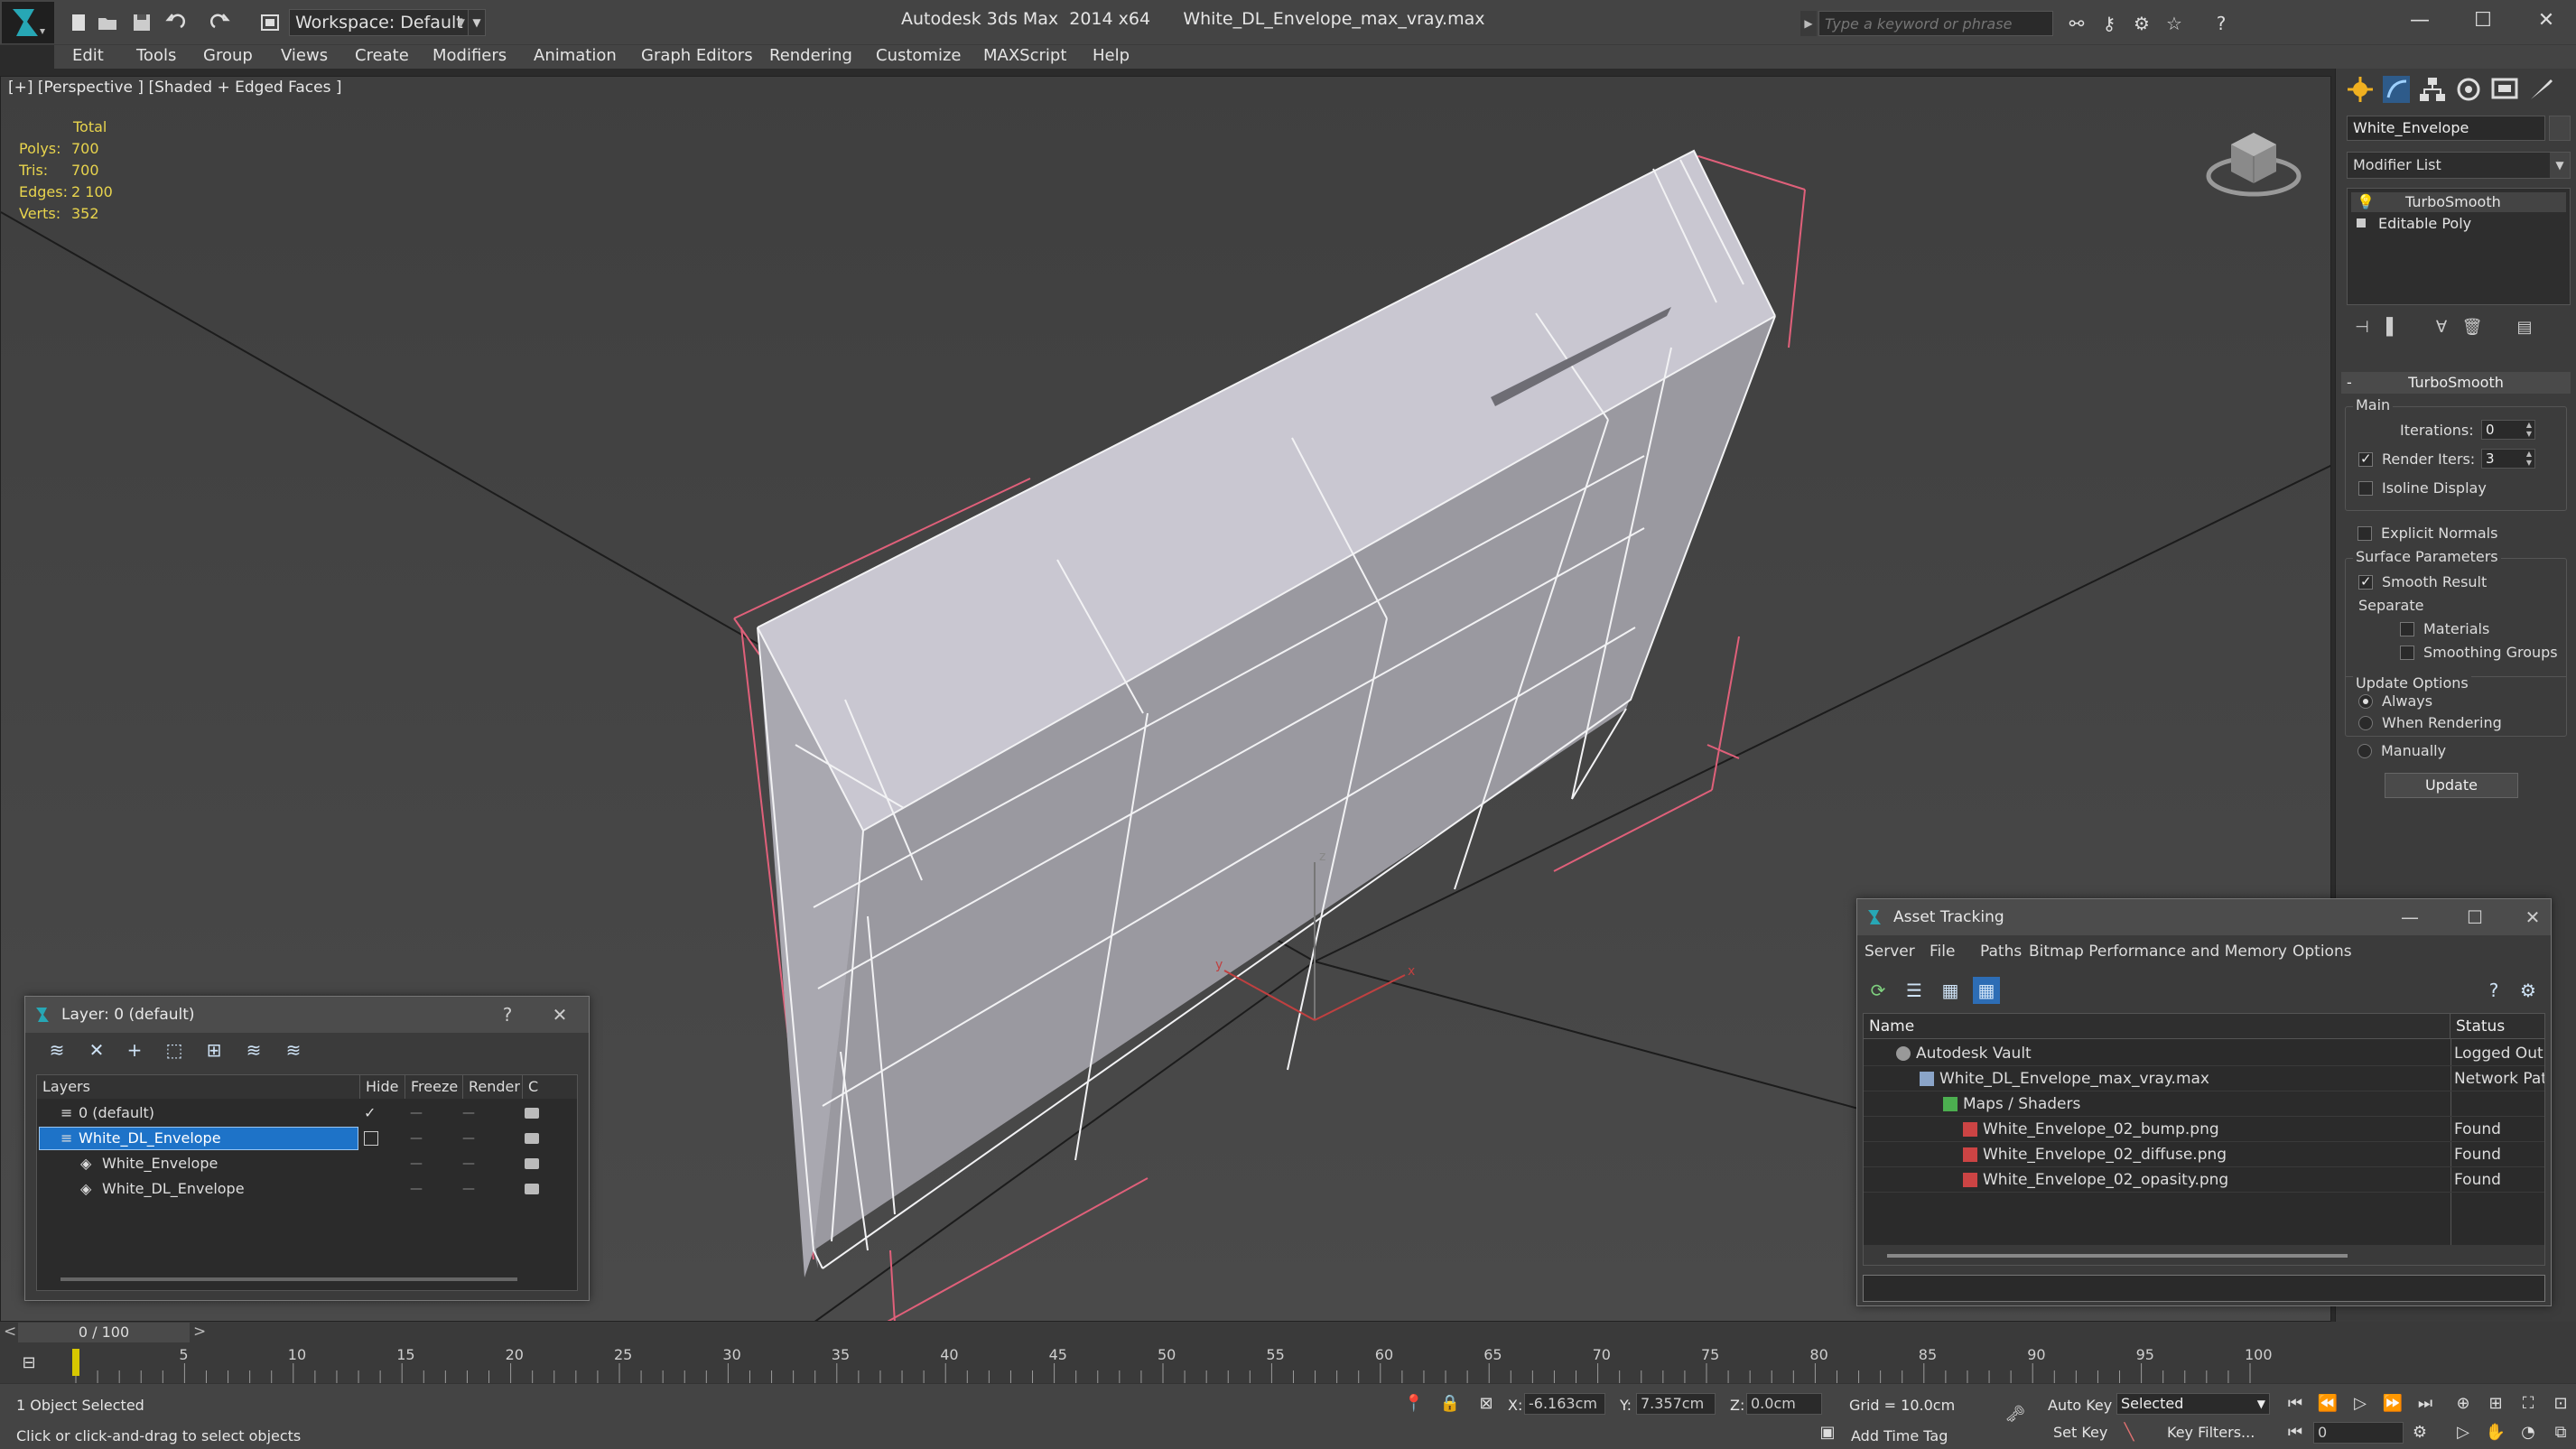 The height and width of the screenshot is (1449, 2576). Describe the element at coordinates (1414, 1404) in the screenshot. I see `isolate-selection-icon: 📍` at that location.